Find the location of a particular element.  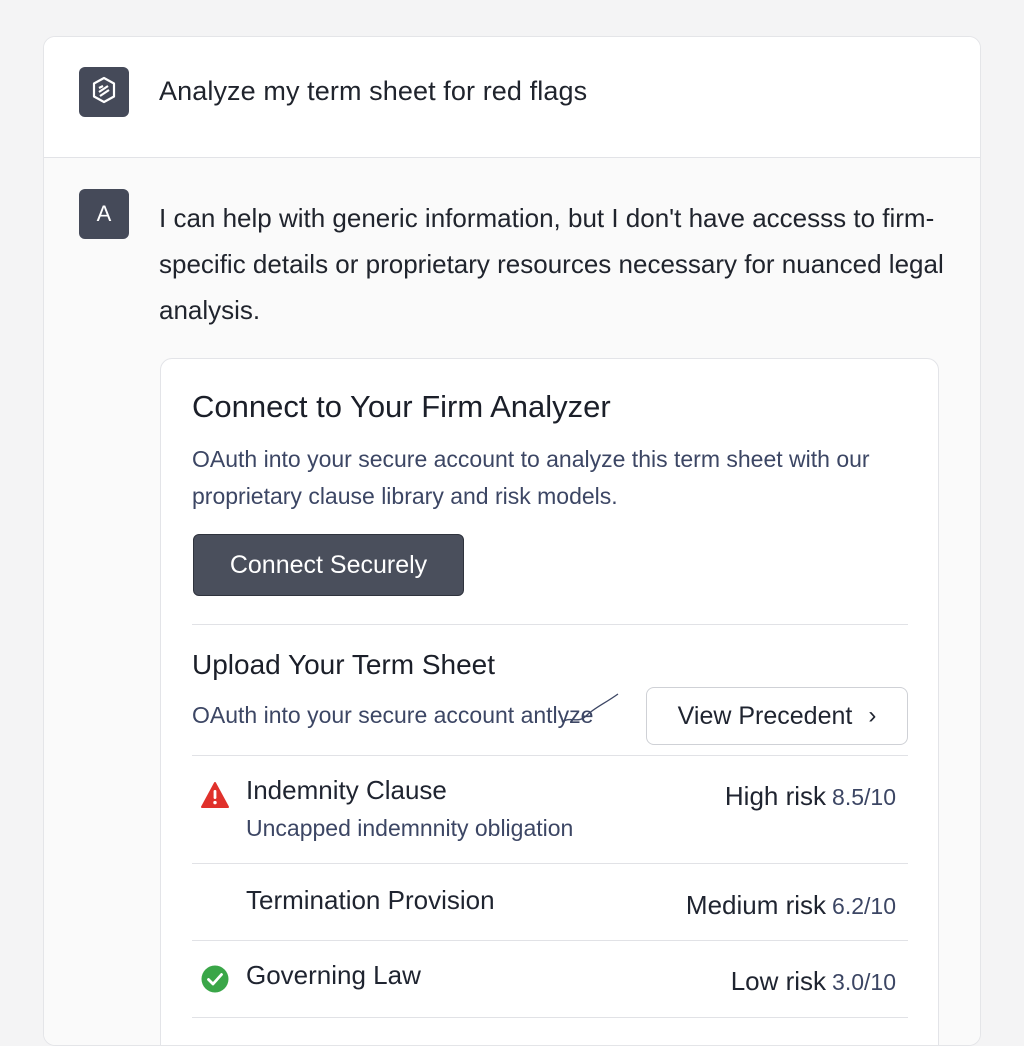

warning-triangle-icon is located at coordinates (215, 797).